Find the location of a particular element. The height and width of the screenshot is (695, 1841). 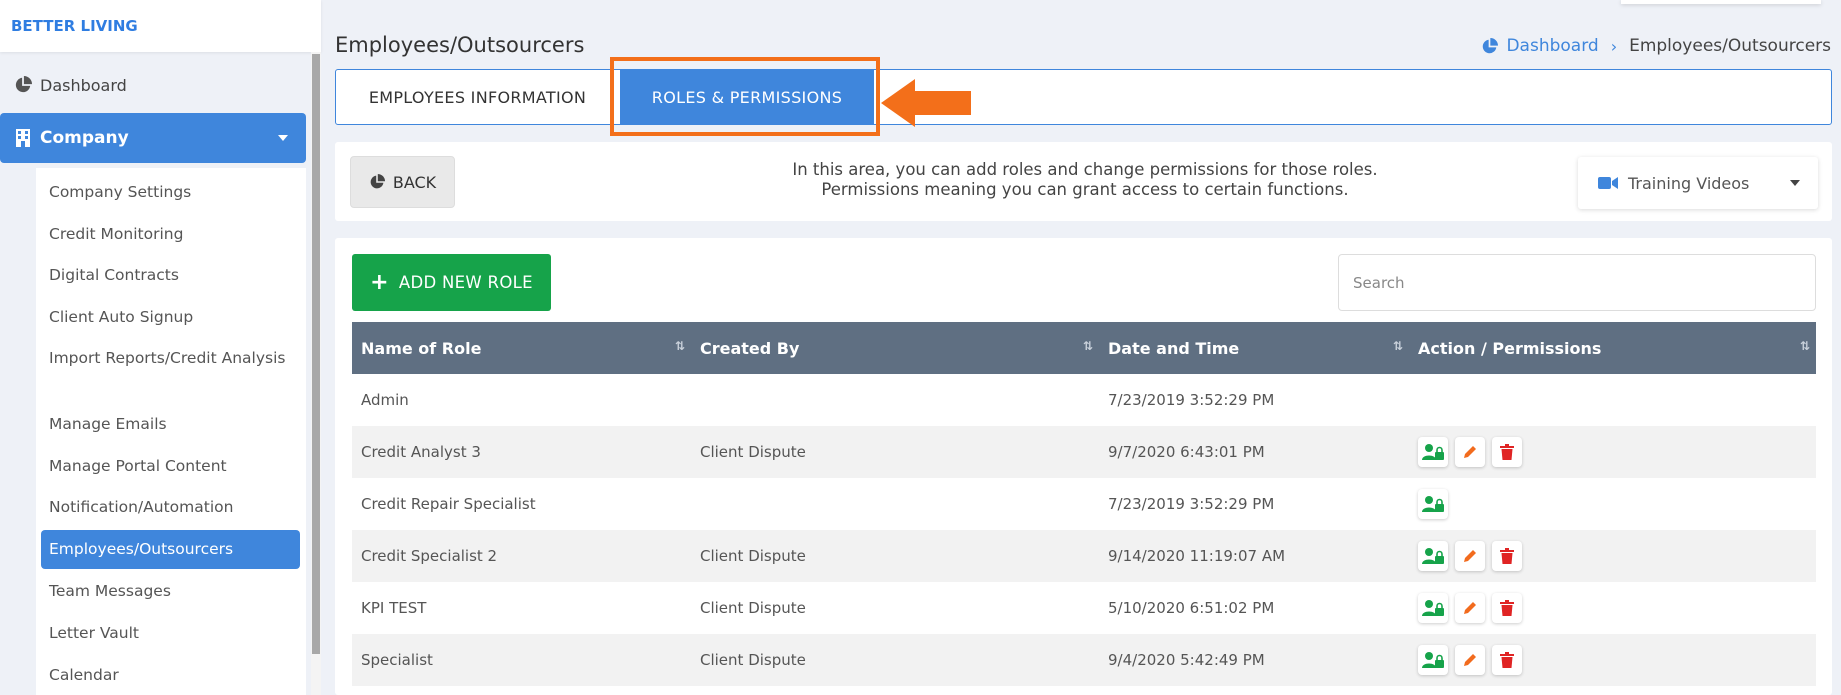

column-header-label: Name of Role is located at coordinates (421, 348).